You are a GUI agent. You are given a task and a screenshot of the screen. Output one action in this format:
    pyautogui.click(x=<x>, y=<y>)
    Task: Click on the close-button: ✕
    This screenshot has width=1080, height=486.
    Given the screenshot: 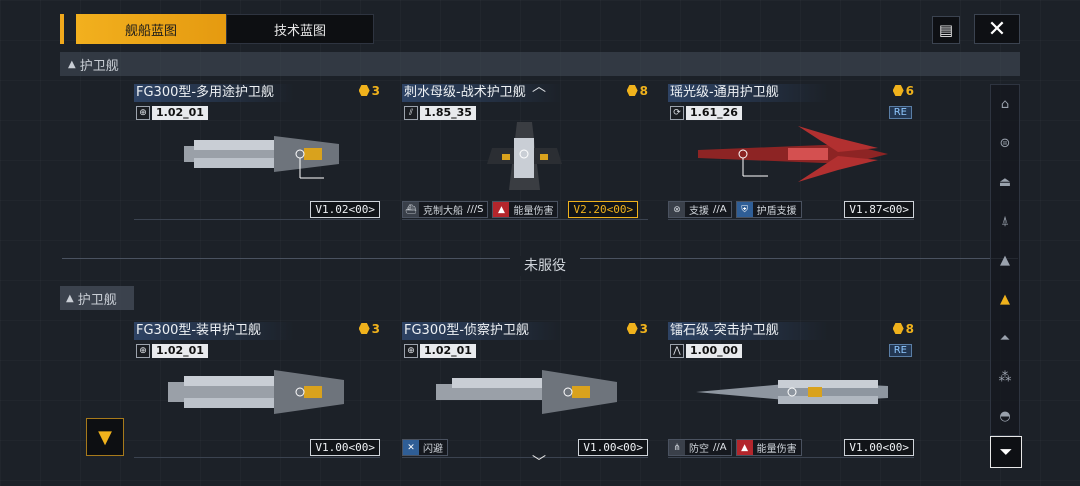 What is the action you would take?
    pyautogui.click(x=997, y=29)
    